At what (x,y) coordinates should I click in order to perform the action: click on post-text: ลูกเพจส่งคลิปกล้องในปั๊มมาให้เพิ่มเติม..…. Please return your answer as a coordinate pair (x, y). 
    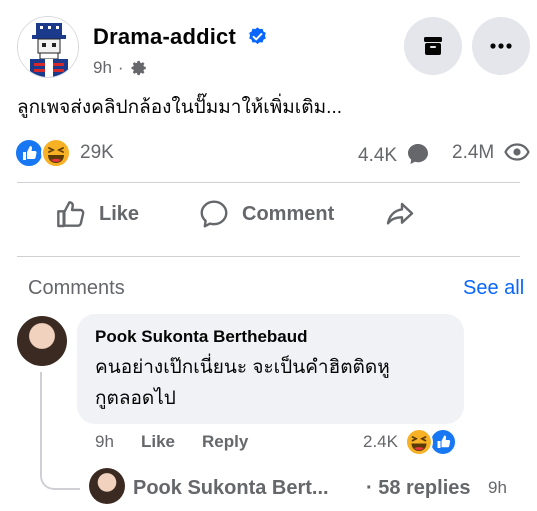
    Looking at the image, I should click on (180, 107).